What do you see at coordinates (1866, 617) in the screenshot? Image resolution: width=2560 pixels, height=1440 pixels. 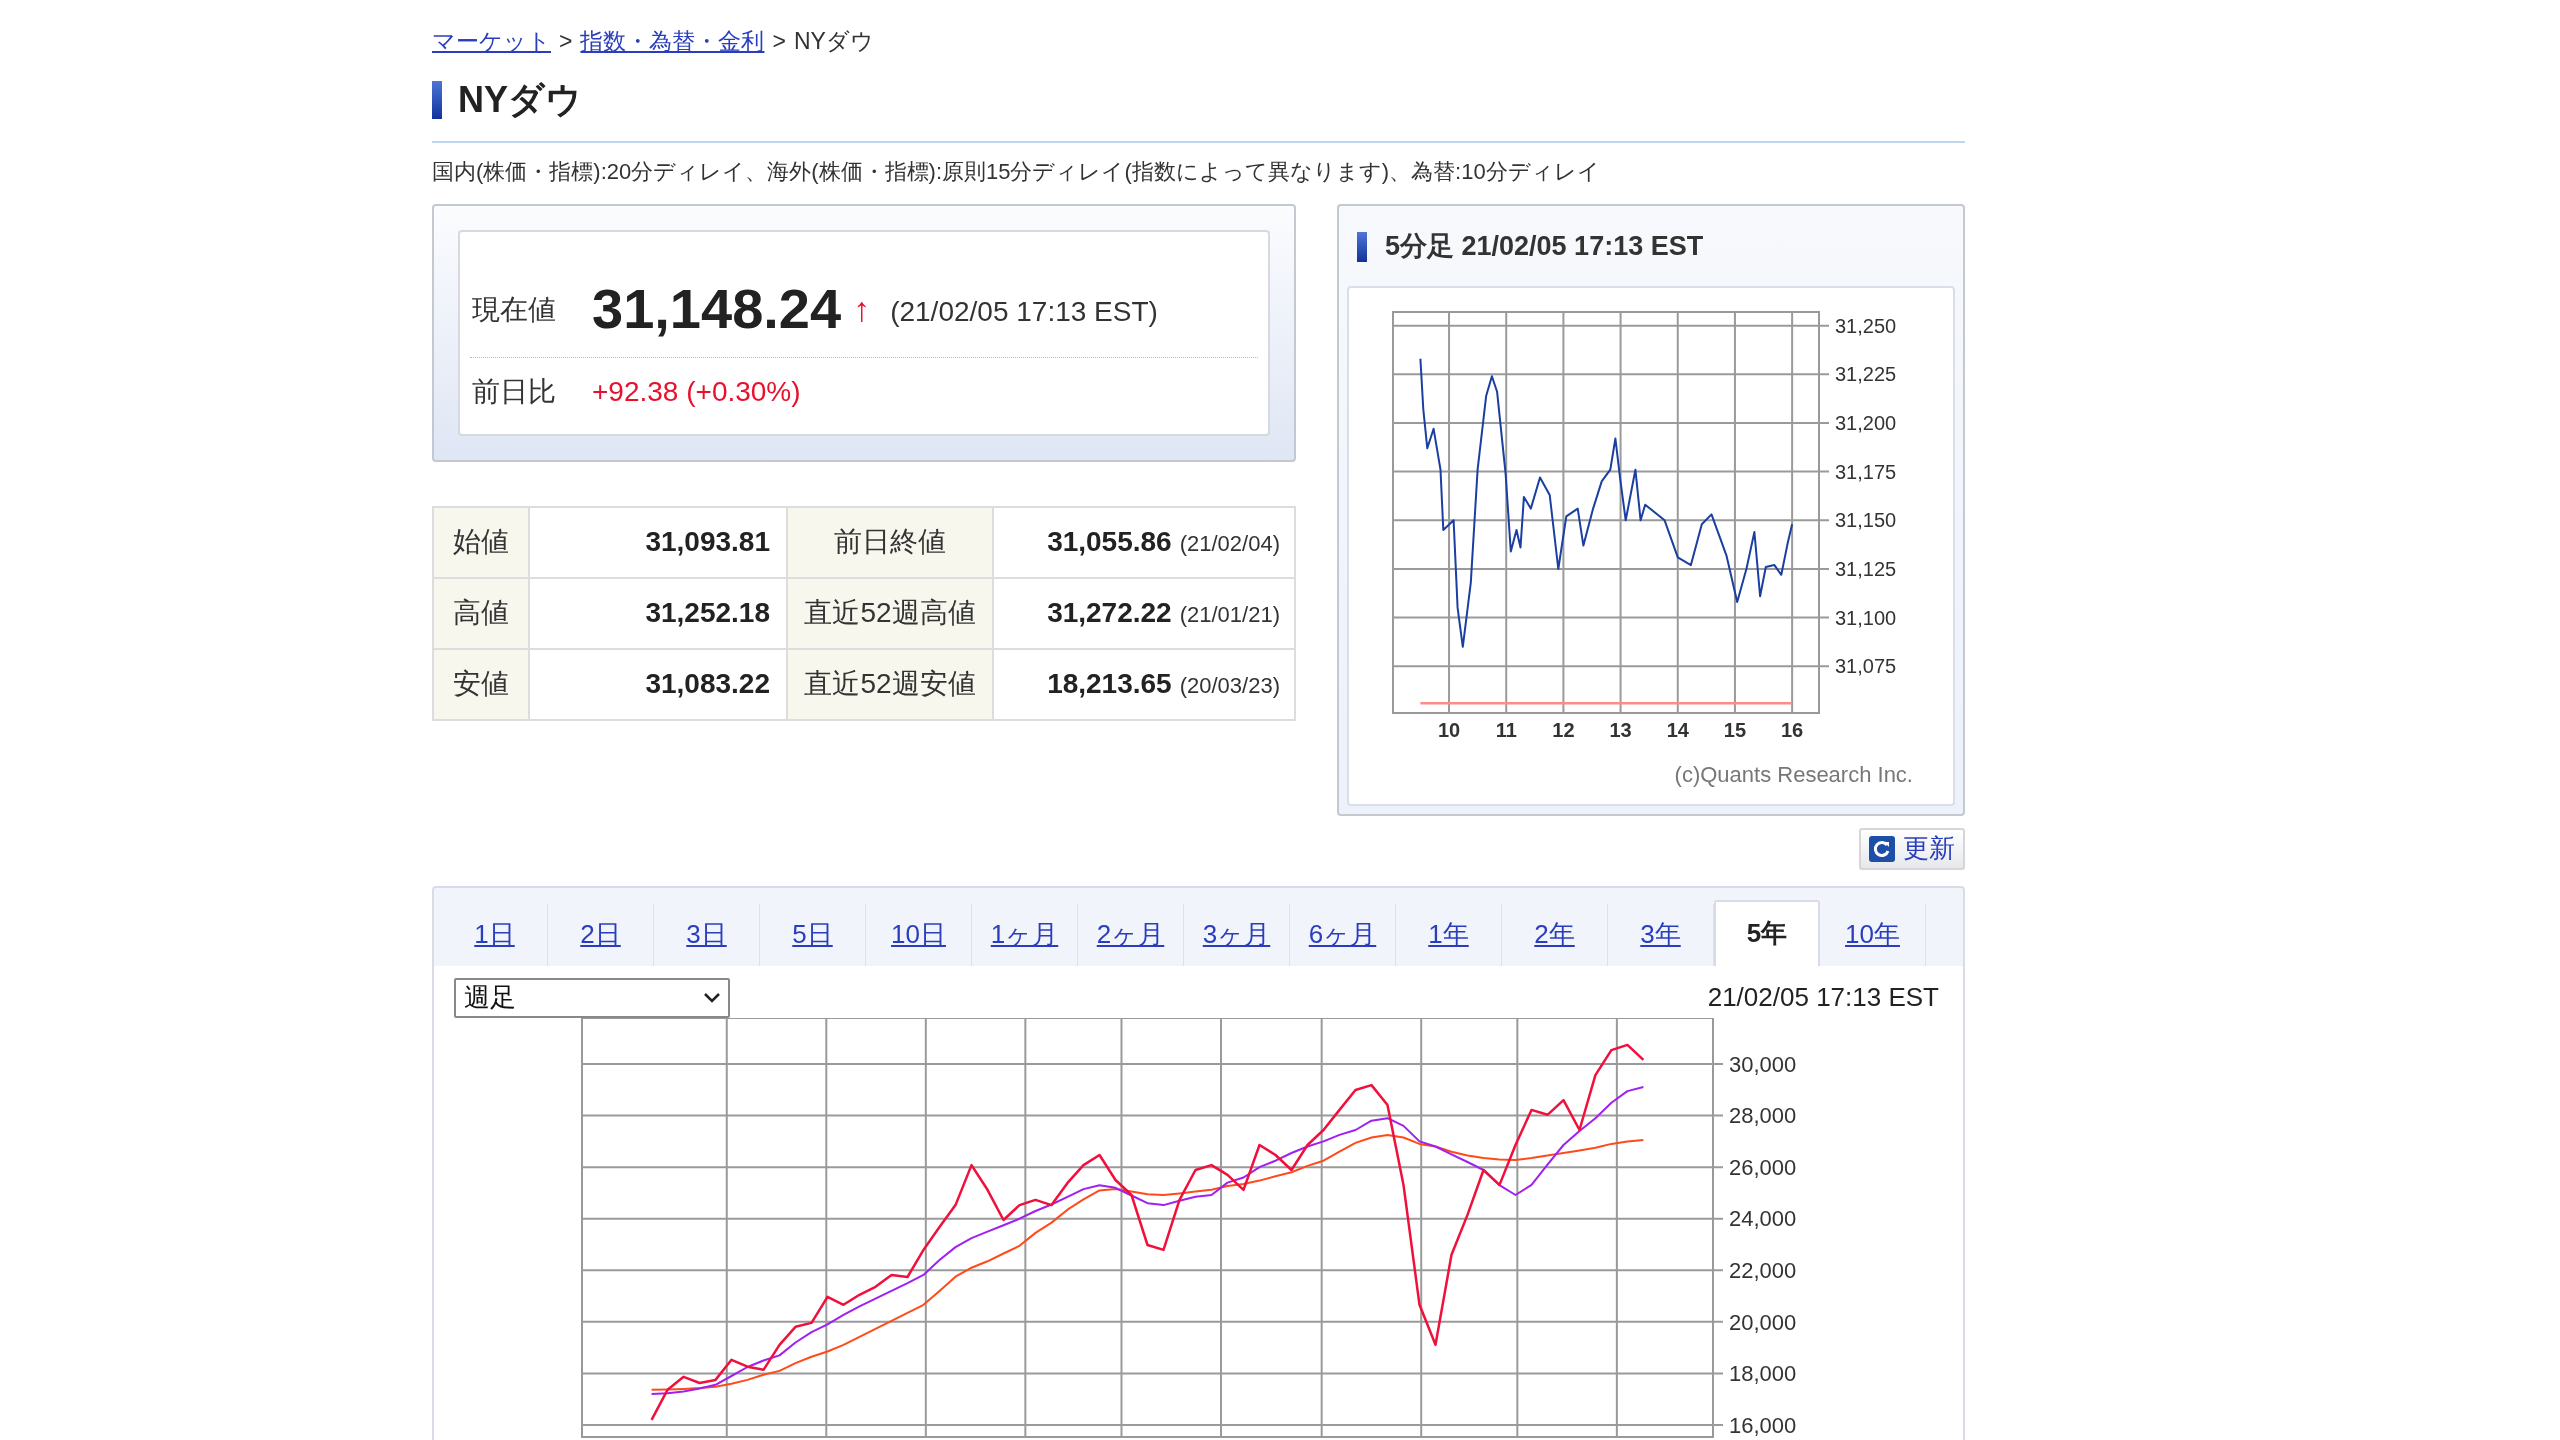 I see `y-axis-label: 31,100` at bounding box center [1866, 617].